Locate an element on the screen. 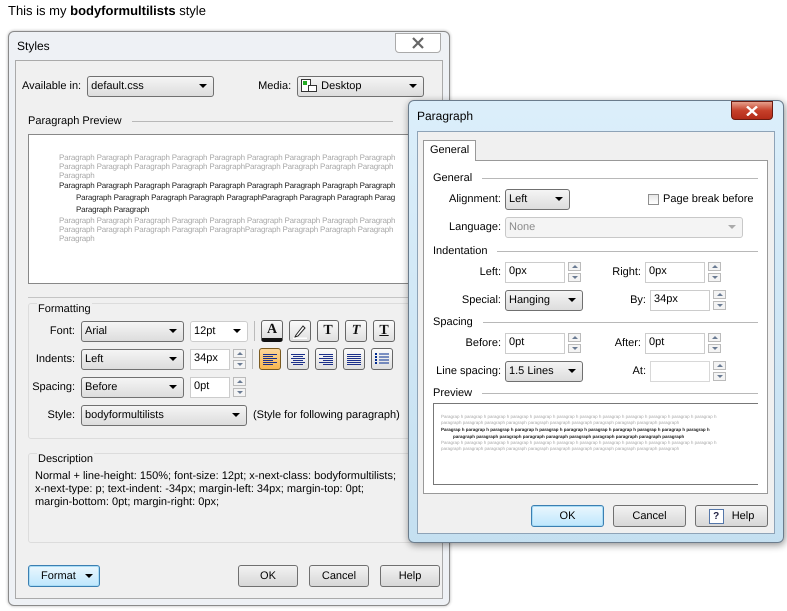  field-label: Special: is located at coordinates (480, 300).